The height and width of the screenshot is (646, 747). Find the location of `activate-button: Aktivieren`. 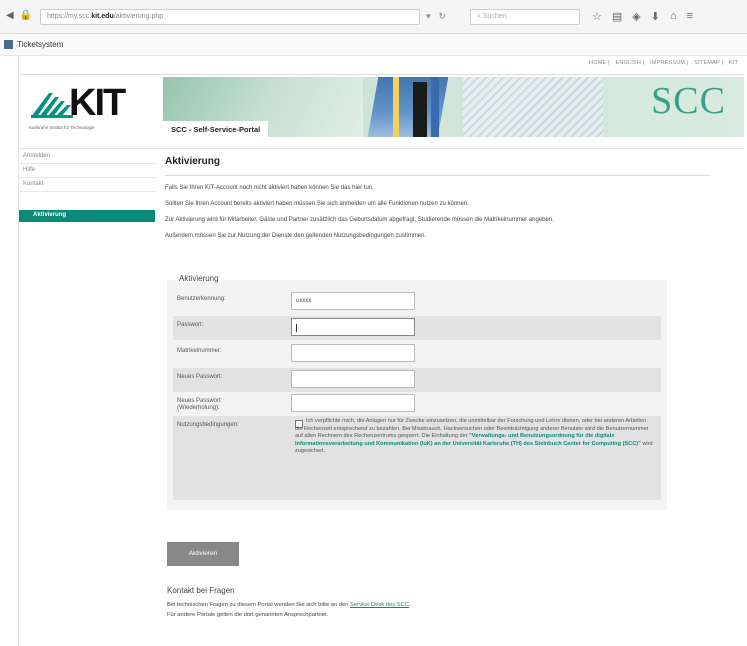

activate-button: Aktivieren is located at coordinates (203, 554).